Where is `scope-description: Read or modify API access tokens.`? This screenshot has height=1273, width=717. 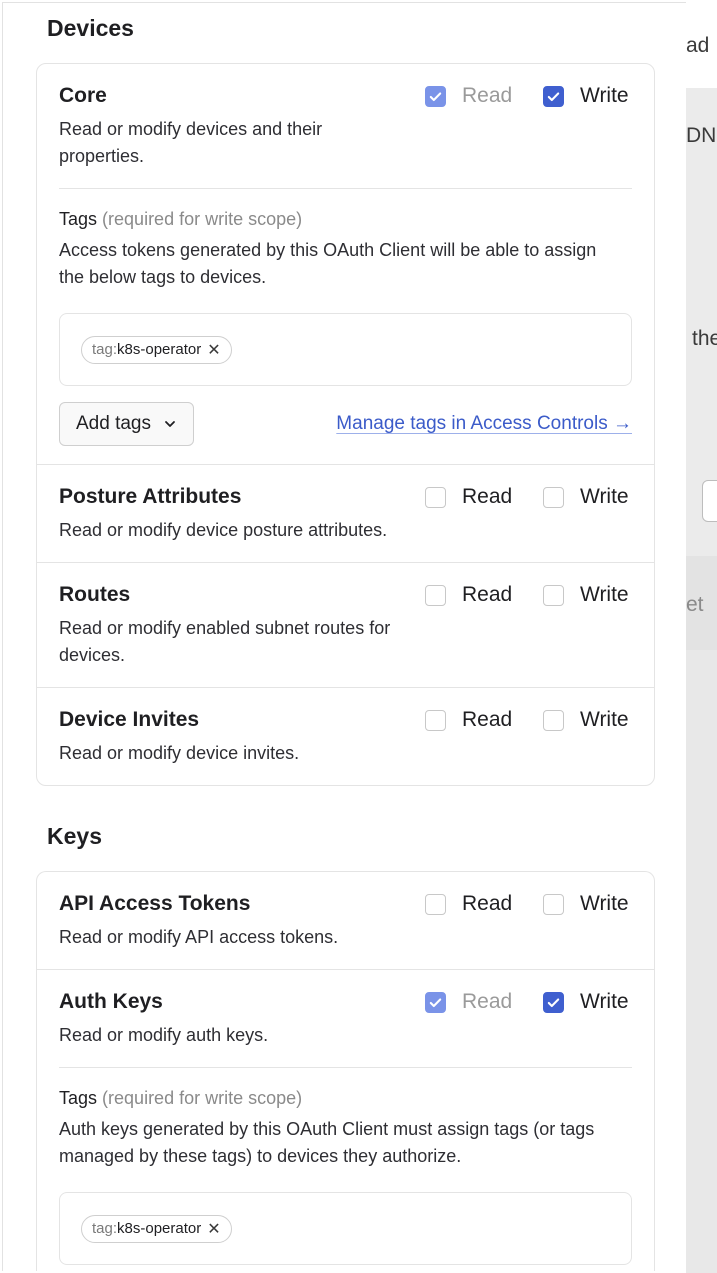
scope-description: Read or modify API access tokens. is located at coordinates (199, 937).